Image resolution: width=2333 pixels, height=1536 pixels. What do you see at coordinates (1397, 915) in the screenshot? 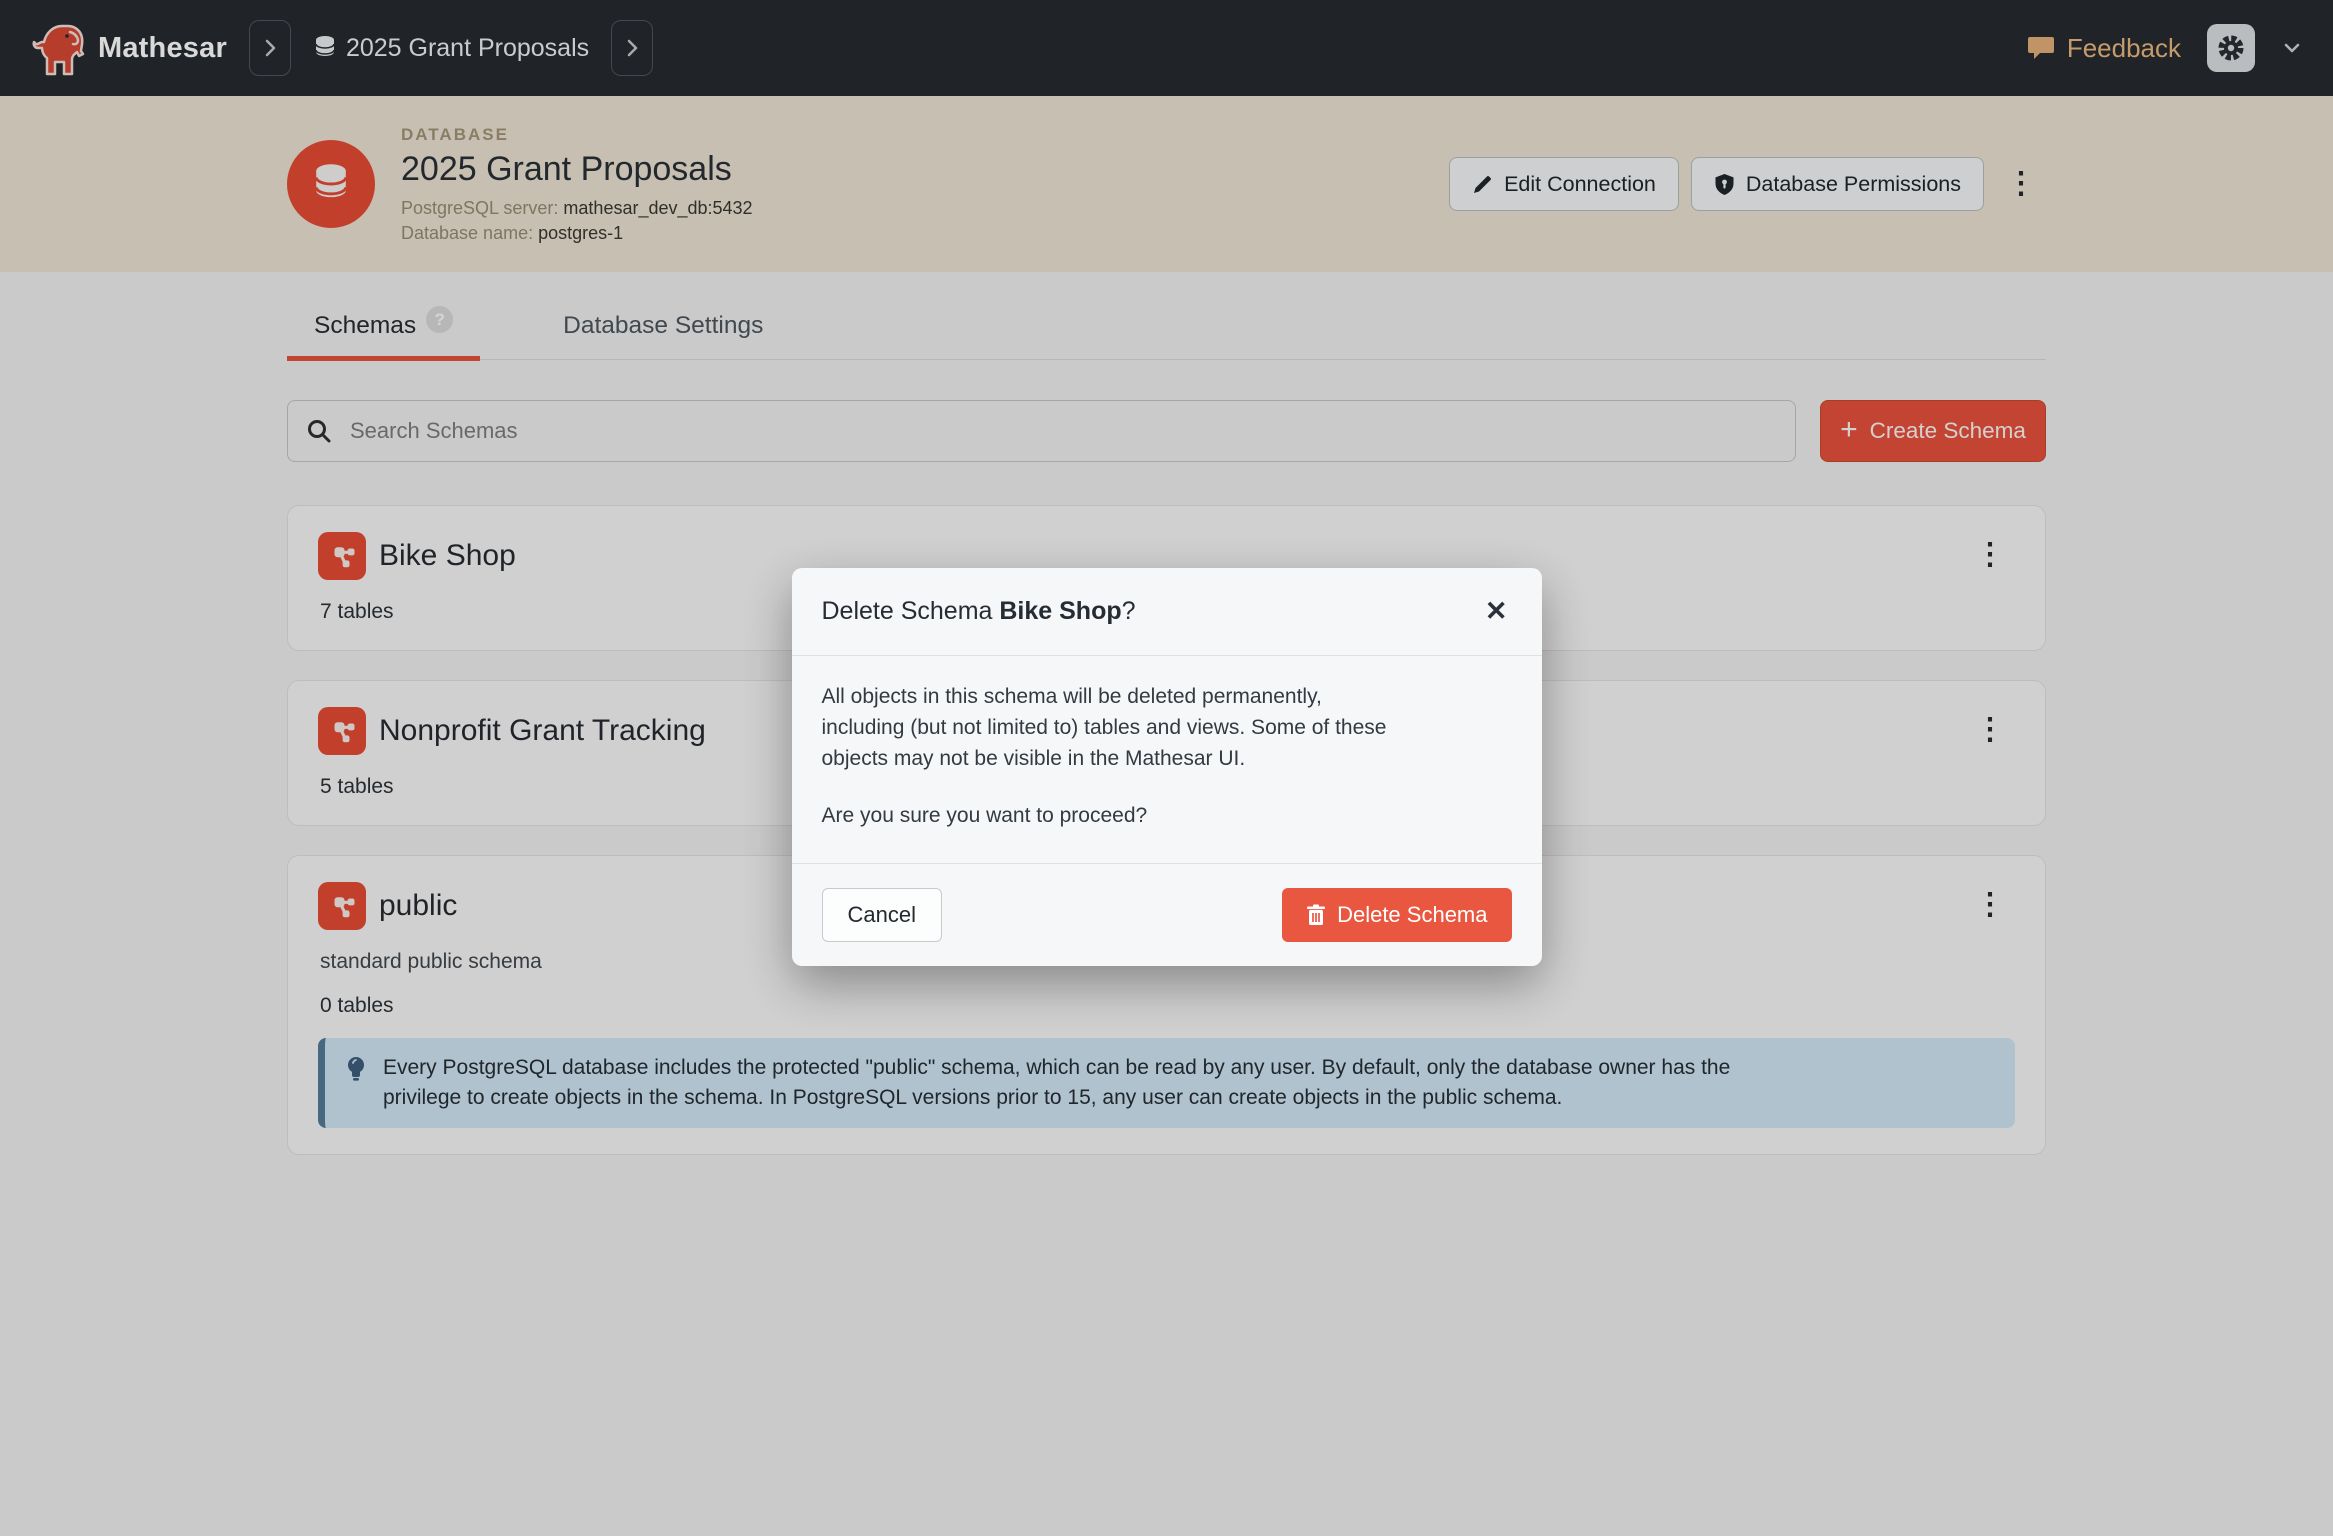
I see `delete-schema-button: Delete Schema` at bounding box center [1397, 915].